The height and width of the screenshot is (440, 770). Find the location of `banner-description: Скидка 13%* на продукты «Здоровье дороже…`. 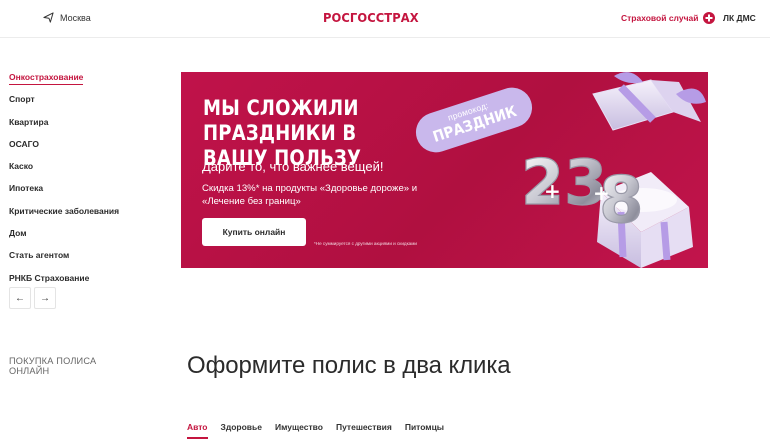

banner-description: Скидка 13%* на продукты «Здоровье дороже… is located at coordinates (310, 195).